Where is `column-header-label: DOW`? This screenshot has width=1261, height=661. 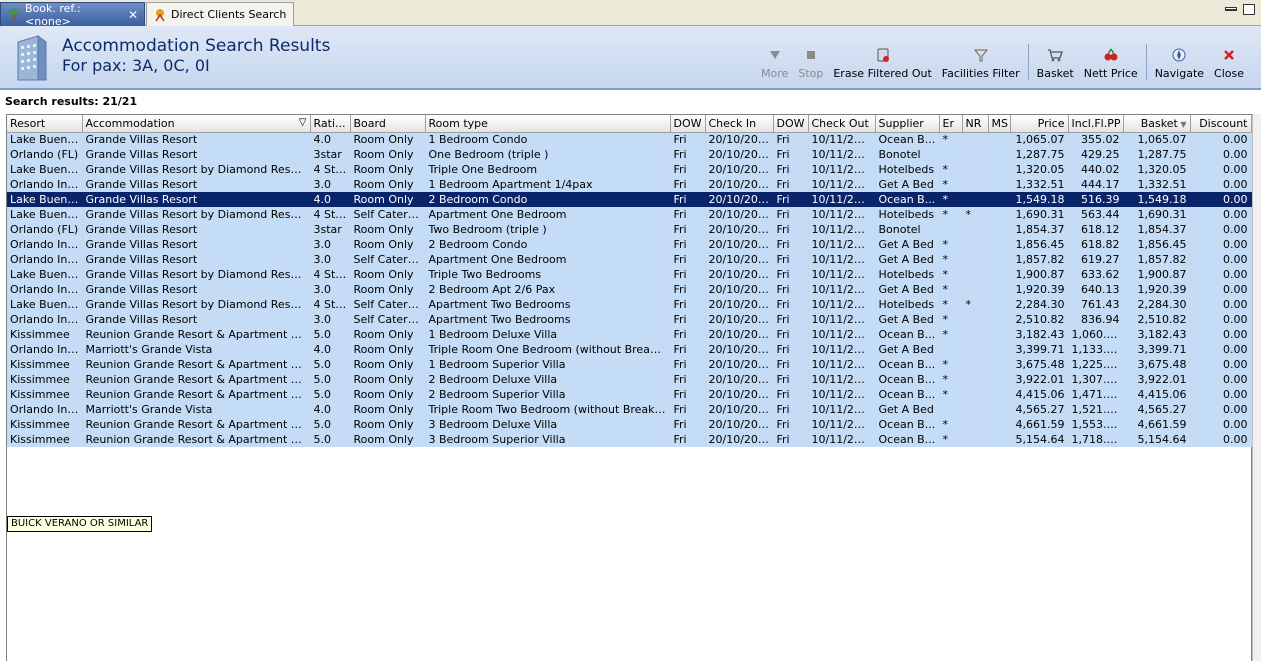 column-header-label: DOW is located at coordinates (687, 123).